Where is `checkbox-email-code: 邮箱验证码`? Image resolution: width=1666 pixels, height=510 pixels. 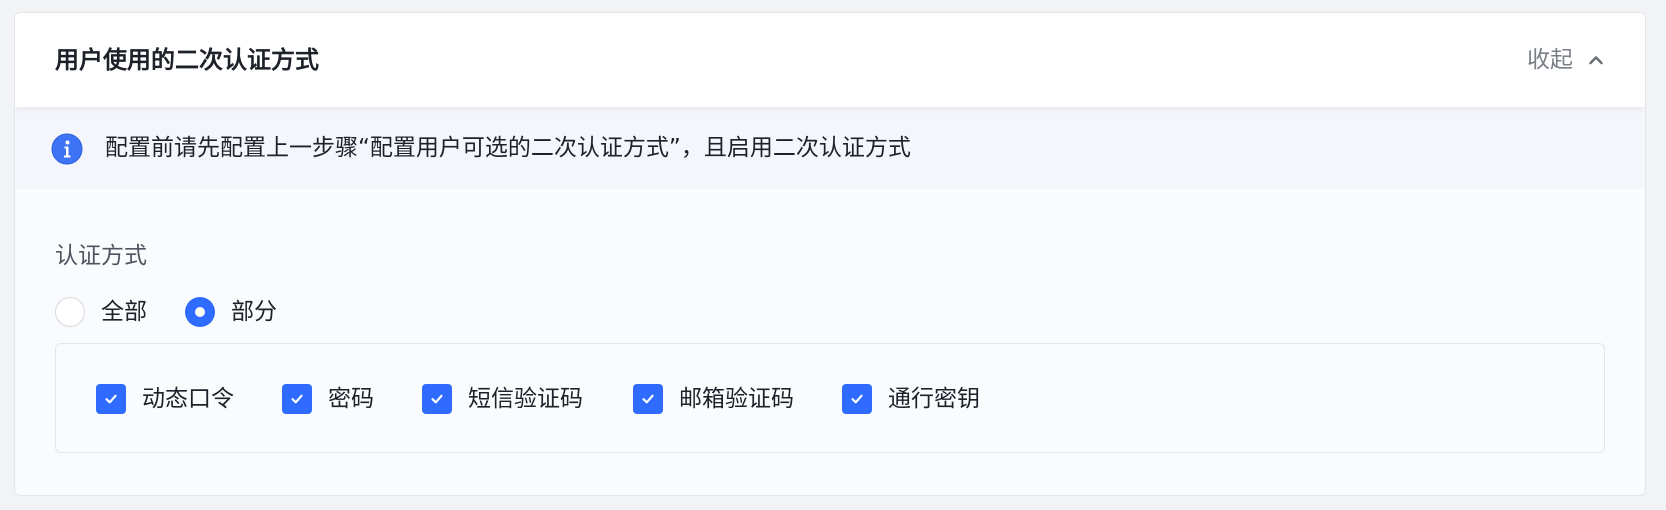 checkbox-email-code: 邮箱验证码 is located at coordinates (713, 399).